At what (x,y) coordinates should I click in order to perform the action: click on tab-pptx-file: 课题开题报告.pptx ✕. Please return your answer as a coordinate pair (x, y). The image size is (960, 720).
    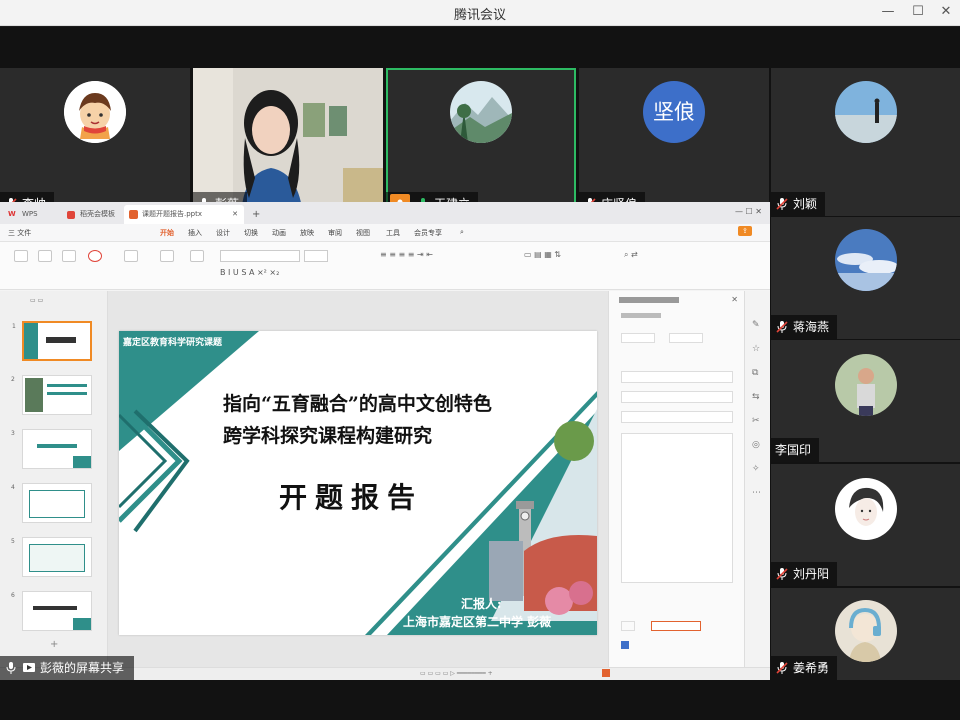
    Looking at the image, I should click on (184, 214).